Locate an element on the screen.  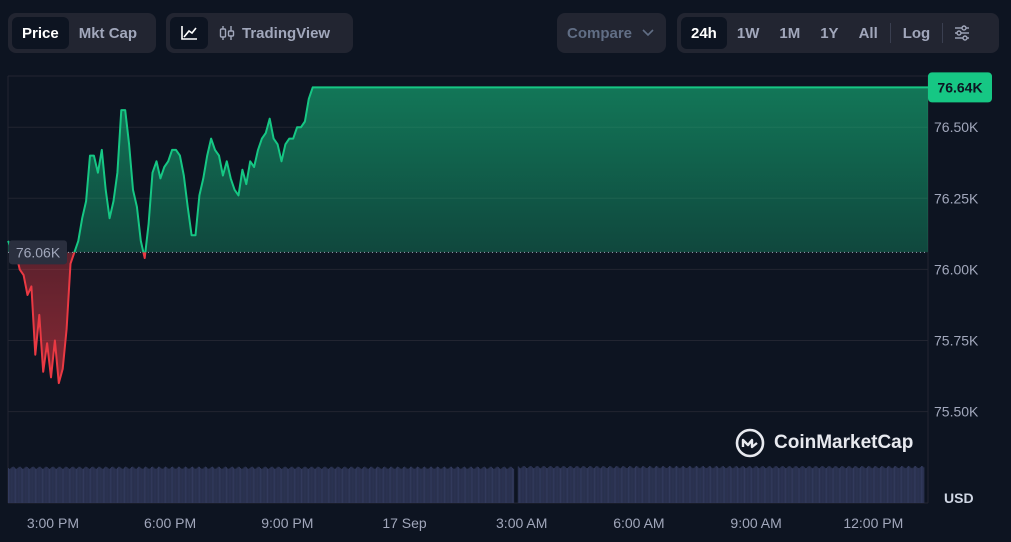
range-1m-button: 1M is located at coordinates (789, 33).